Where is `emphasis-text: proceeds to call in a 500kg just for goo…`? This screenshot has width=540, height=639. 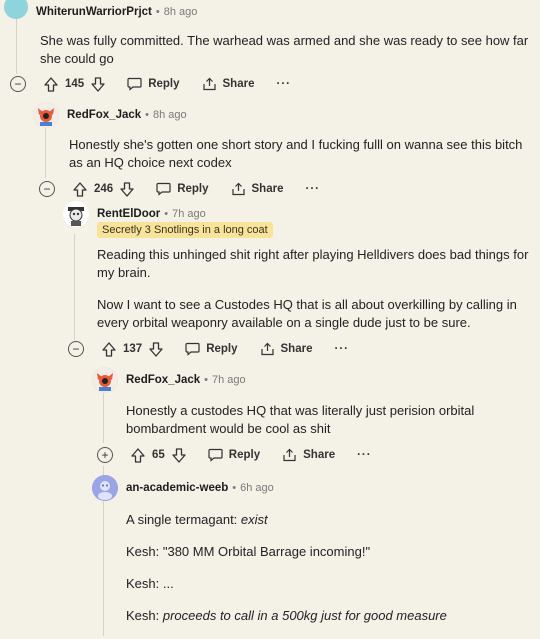 emphasis-text: proceeds to call in a 500kg just for goo… is located at coordinates (304, 615).